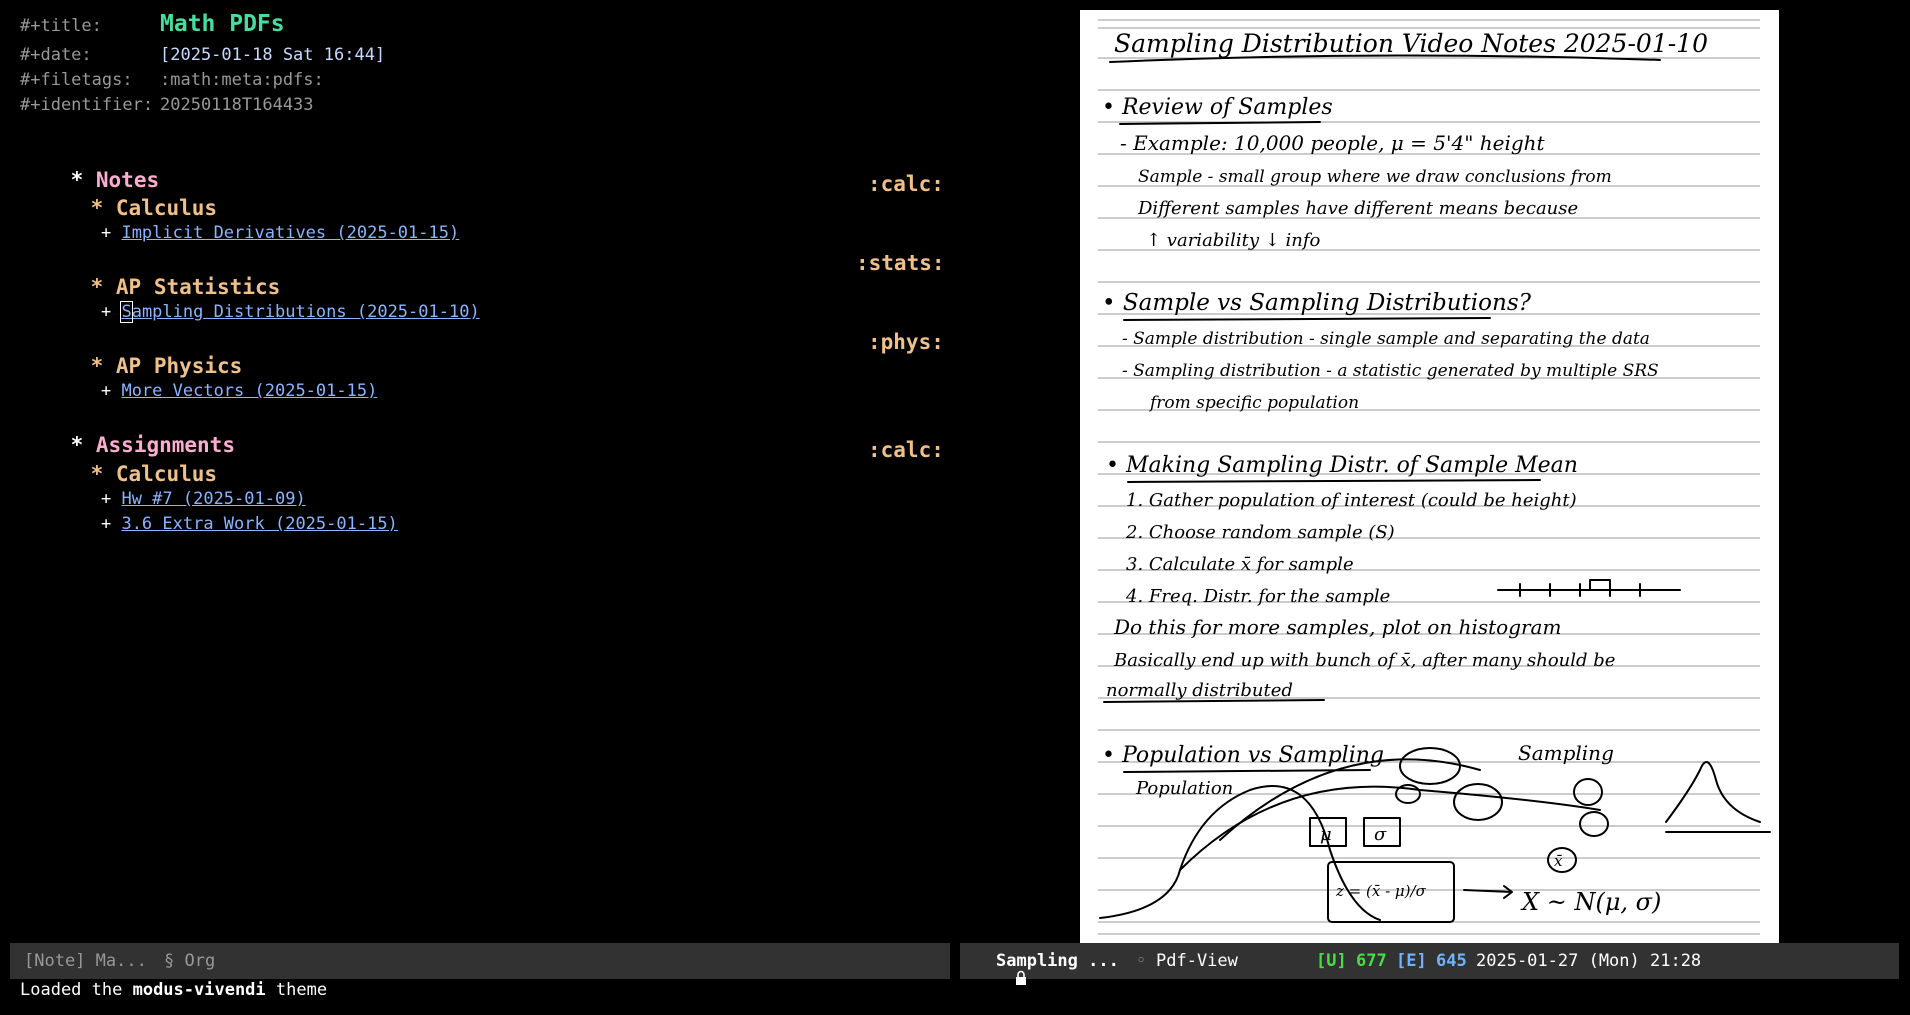 This screenshot has width=1910, height=1015. I want to click on filetags-keyword: #+filetags:, so click(76, 80).